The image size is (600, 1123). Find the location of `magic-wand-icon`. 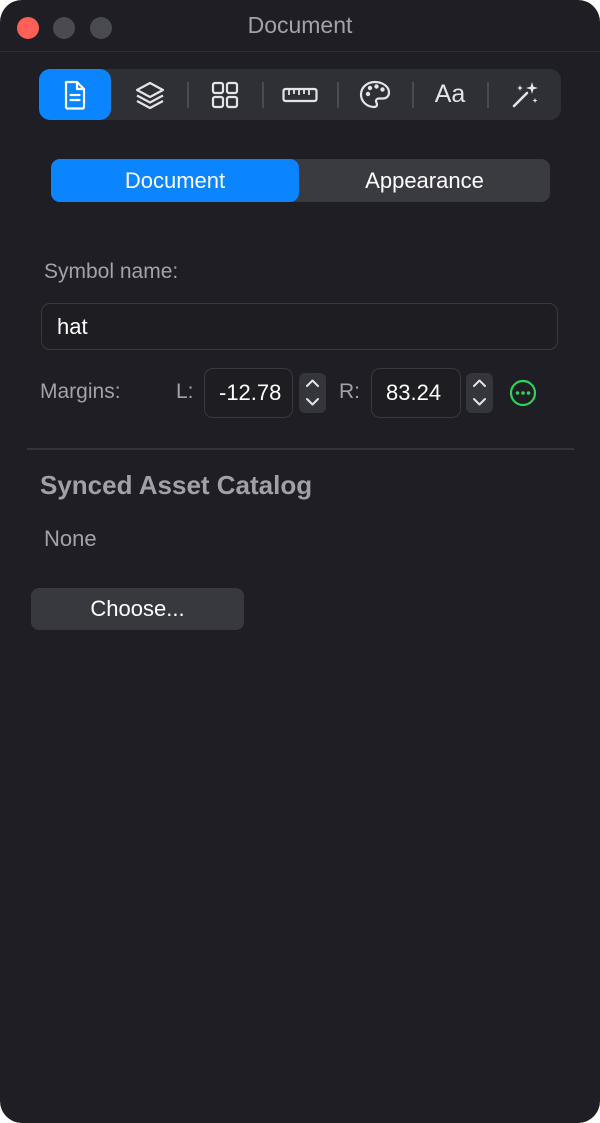

magic-wand-icon is located at coordinates (525, 94).